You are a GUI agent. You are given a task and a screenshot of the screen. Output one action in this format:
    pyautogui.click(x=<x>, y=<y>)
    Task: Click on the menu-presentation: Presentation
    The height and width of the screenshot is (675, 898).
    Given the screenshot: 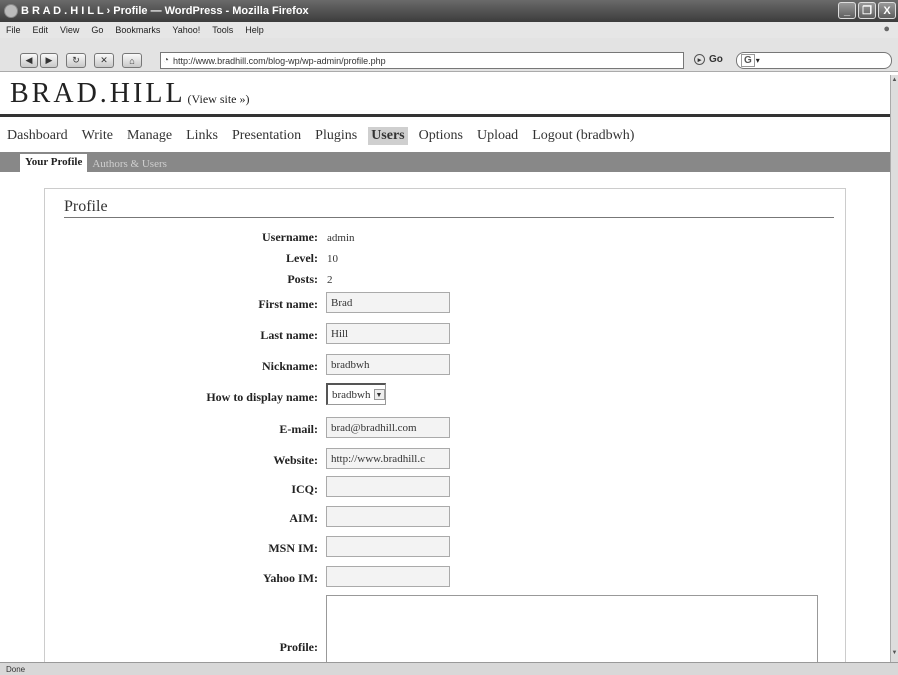 What is the action you would take?
    pyautogui.click(x=266, y=136)
    